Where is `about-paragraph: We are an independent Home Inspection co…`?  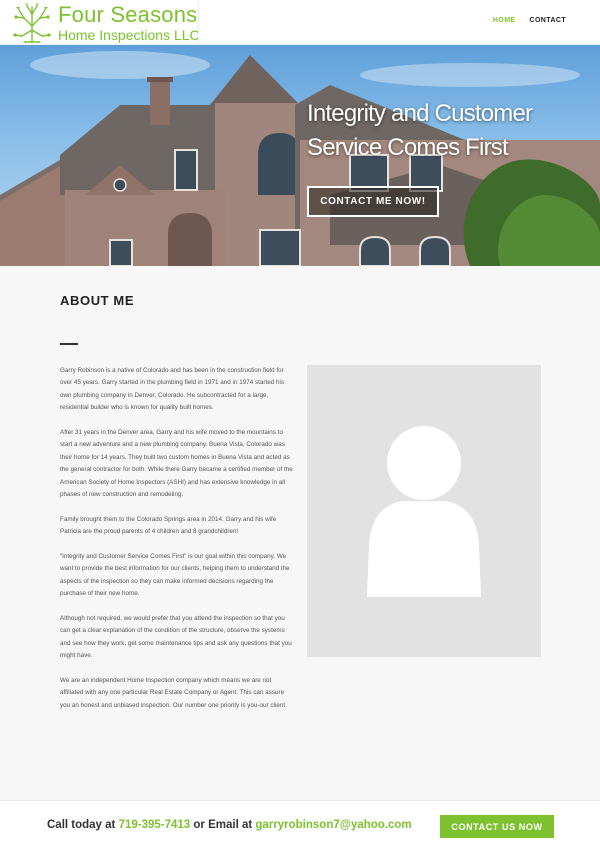 about-paragraph: We are an independent Home Inspection co… is located at coordinates (173, 693).